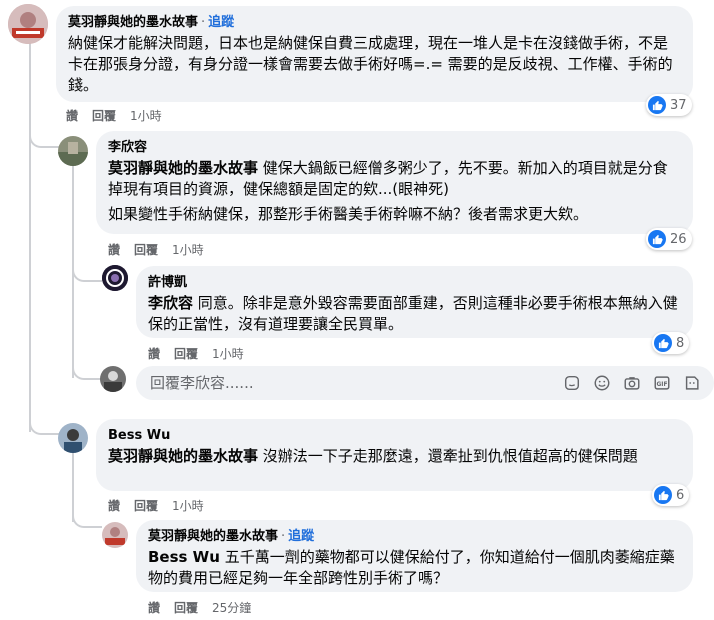  Describe the element at coordinates (394, 435) in the screenshot. I see `comment-author: Bess Wu` at that location.